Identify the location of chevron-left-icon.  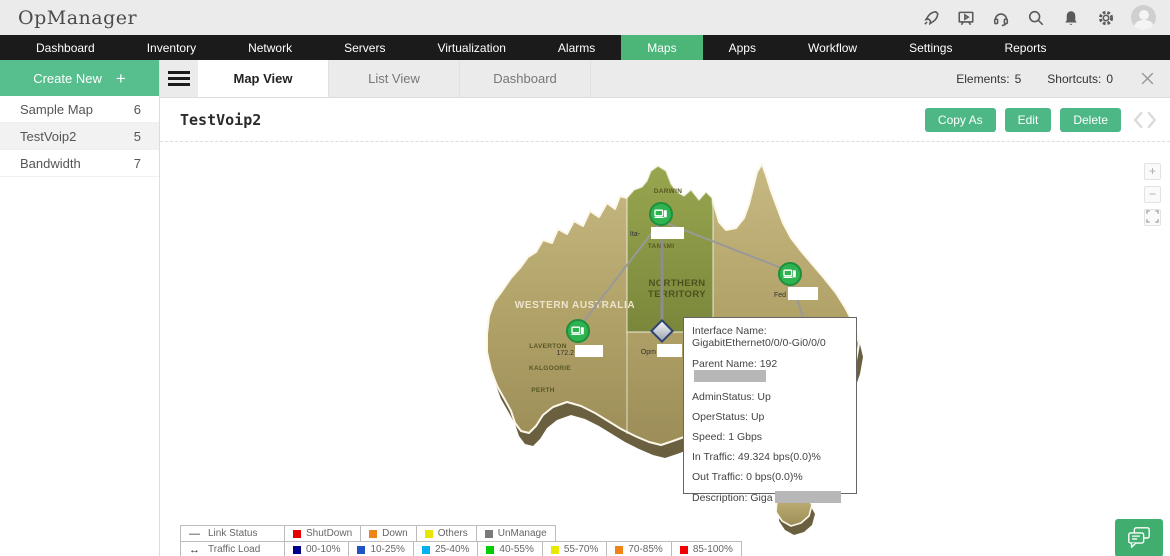
(1138, 120).